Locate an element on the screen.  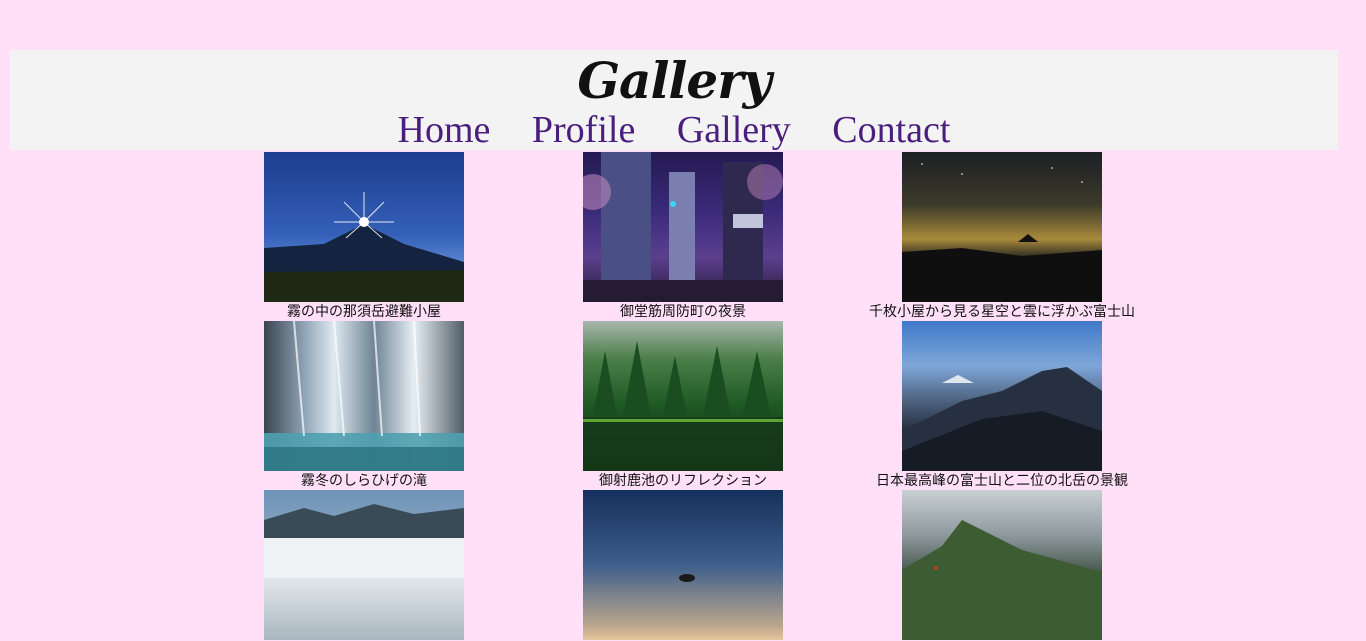
gallery-caption: 御射鹿池のリフレクション is located at coordinates (683, 481).